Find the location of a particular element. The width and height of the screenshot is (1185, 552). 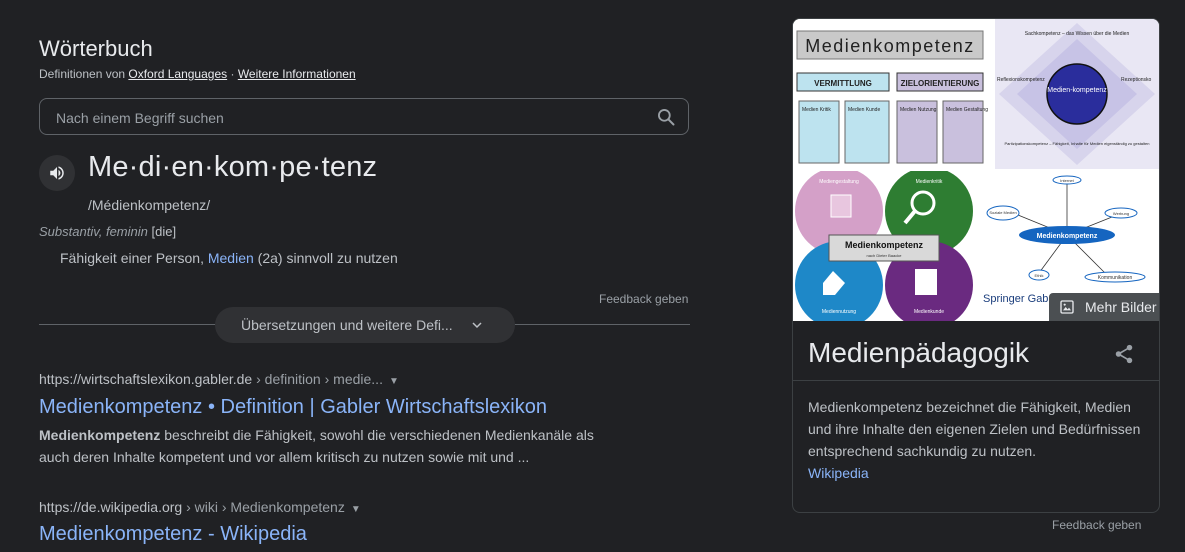

img4-n4: Ethik is located at coordinates (1039, 275).